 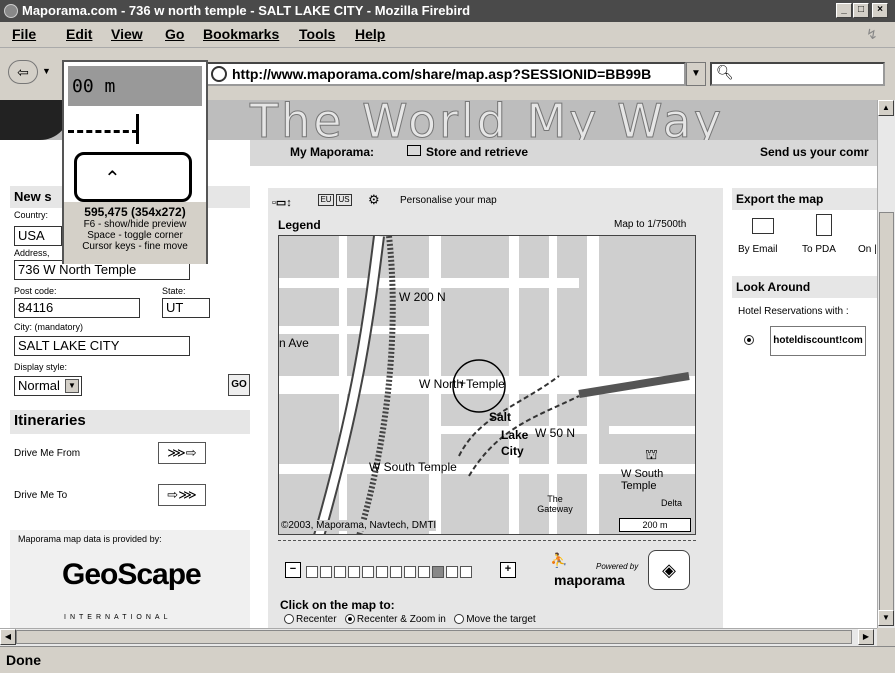 I want to click on display-style-label: Display style:, so click(x=41, y=367).